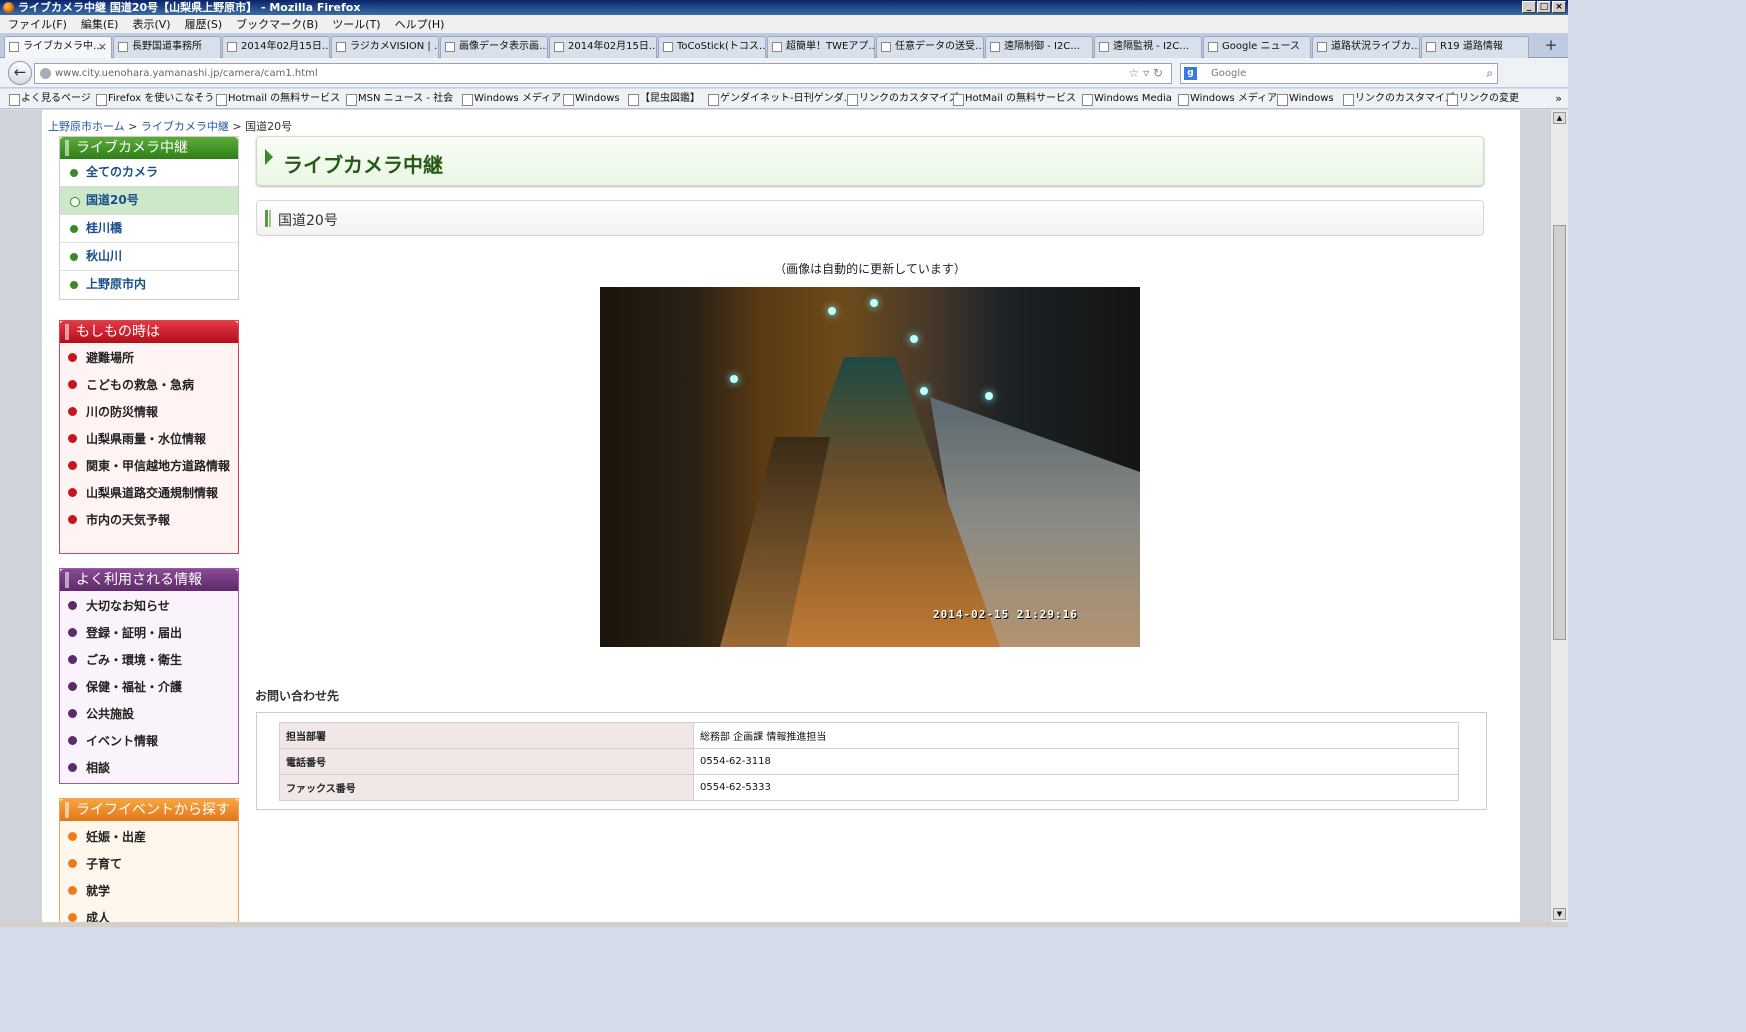 The height and width of the screenshot is (1032, 1746). What do you see at coordinates (1559, 7) in the screenshot?
I see `close-window-button: ×` at bounding box center [1559, 7].